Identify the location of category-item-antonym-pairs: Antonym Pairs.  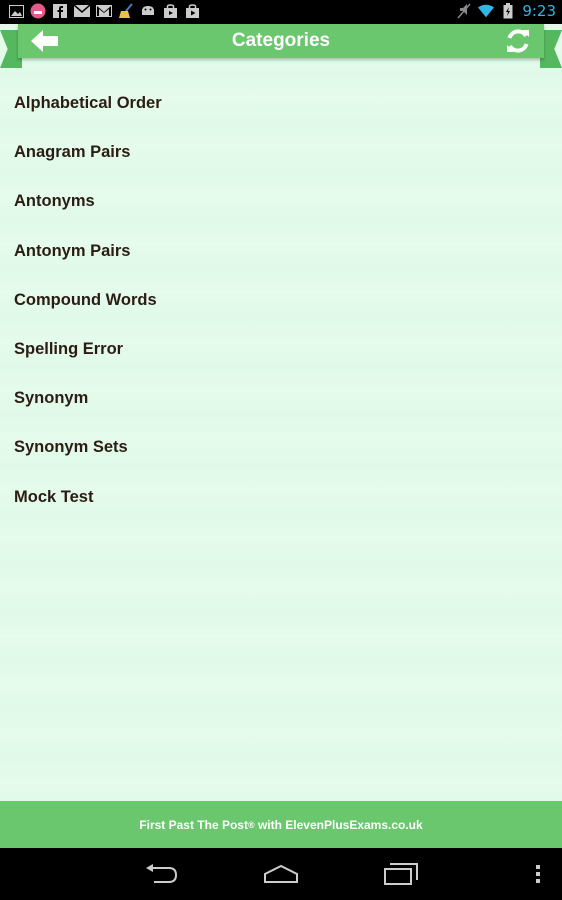
(281, 251).